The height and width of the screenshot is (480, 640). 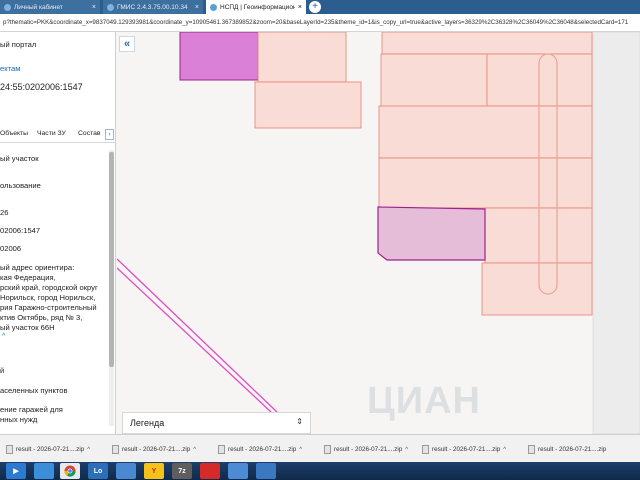 What do you see at coordinates (320, 471) in the screenshot?
I see `taskbar: ▶ Lo Y 7z` at bounding box center [320, 471].